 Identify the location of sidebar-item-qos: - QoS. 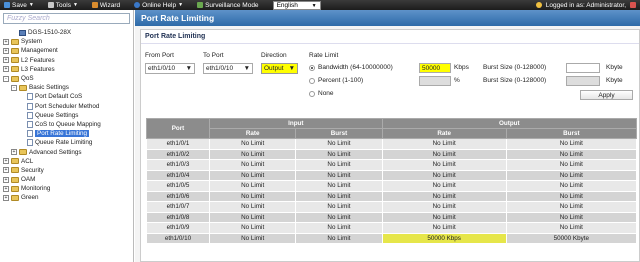
(66, 78).